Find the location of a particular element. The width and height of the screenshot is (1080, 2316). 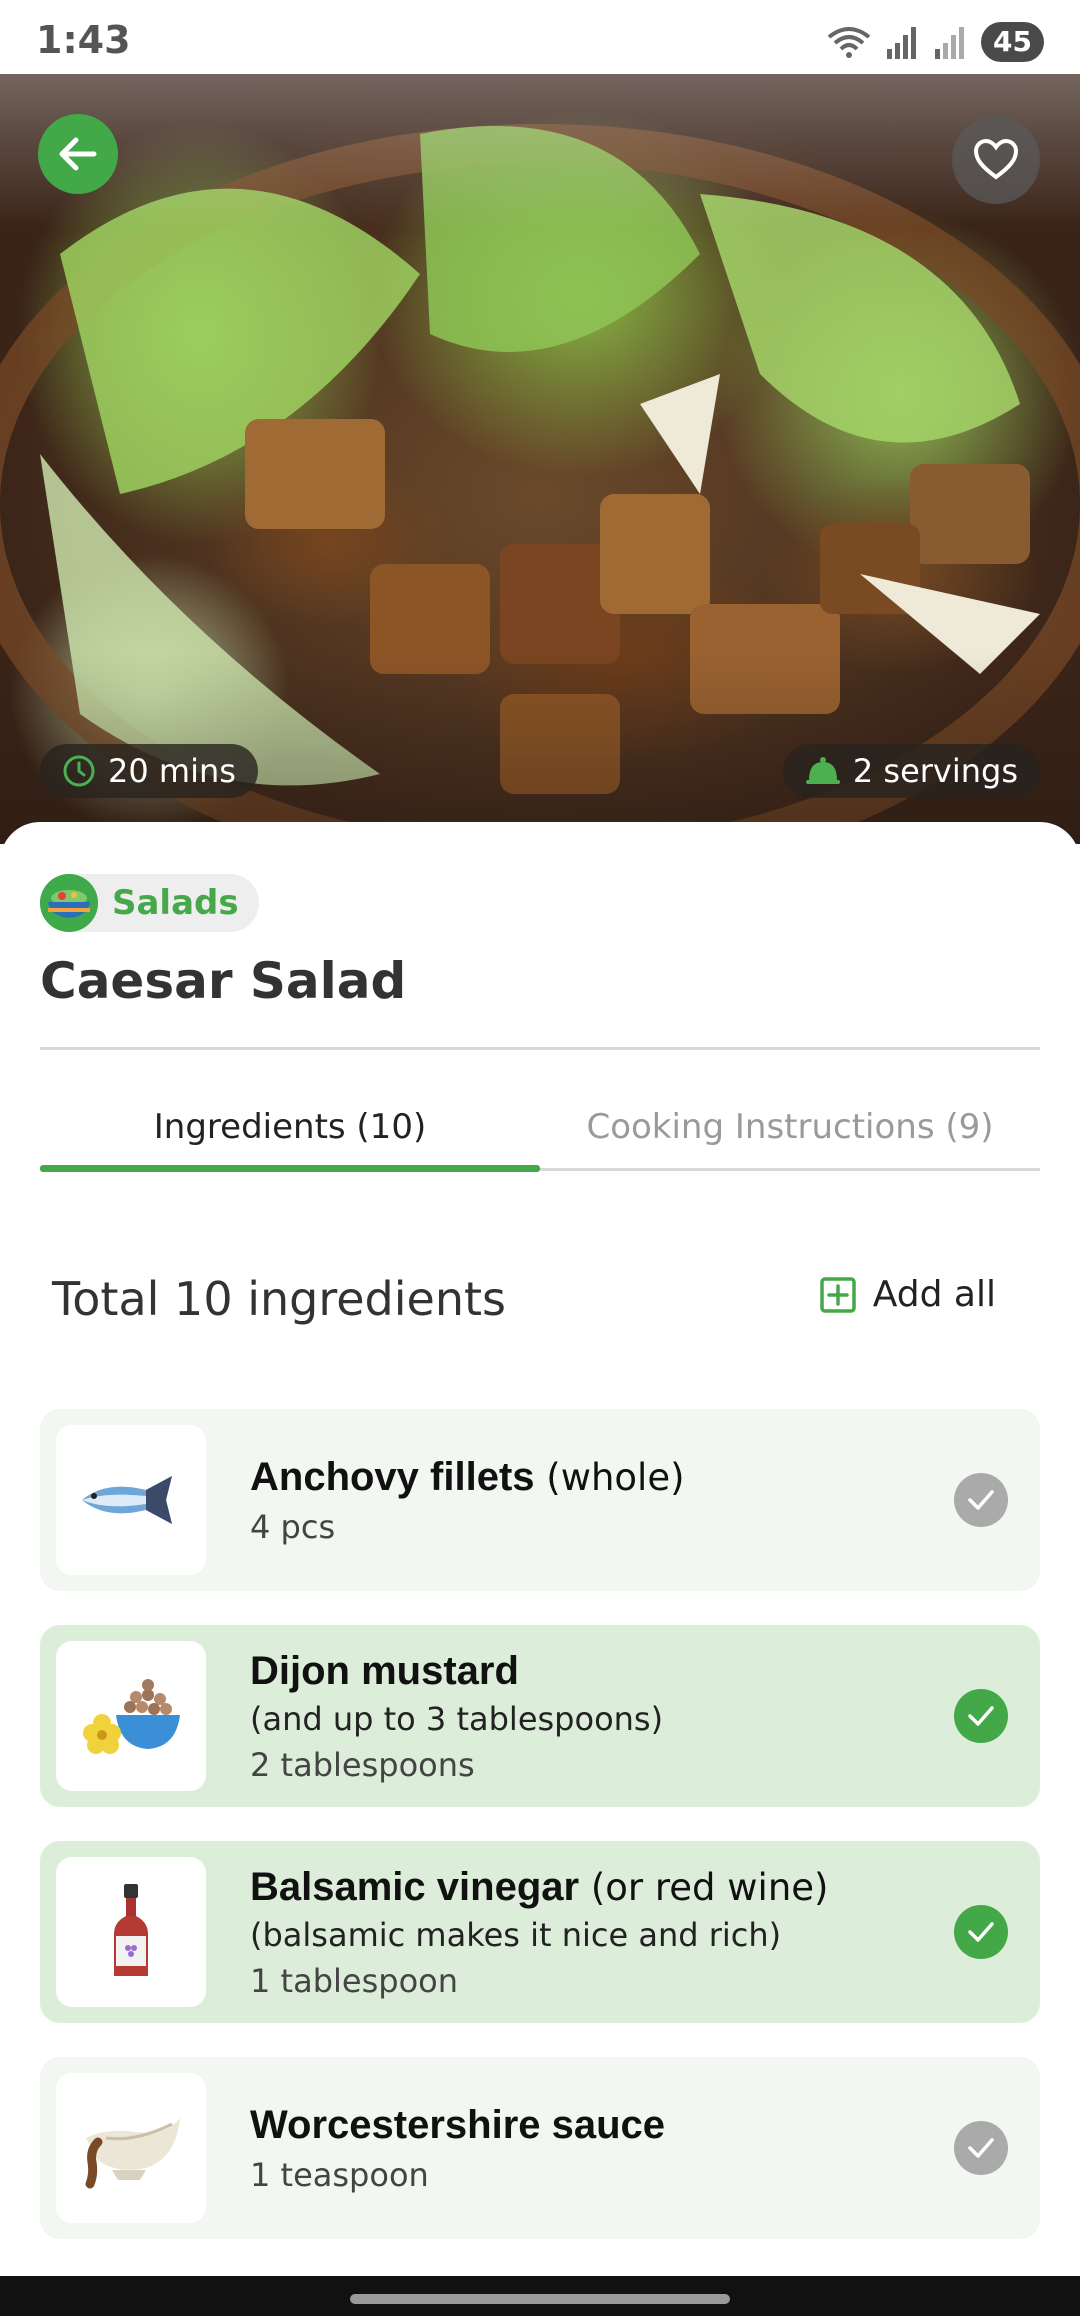

salad-bowl-icon is located at coordinates (69, 903).